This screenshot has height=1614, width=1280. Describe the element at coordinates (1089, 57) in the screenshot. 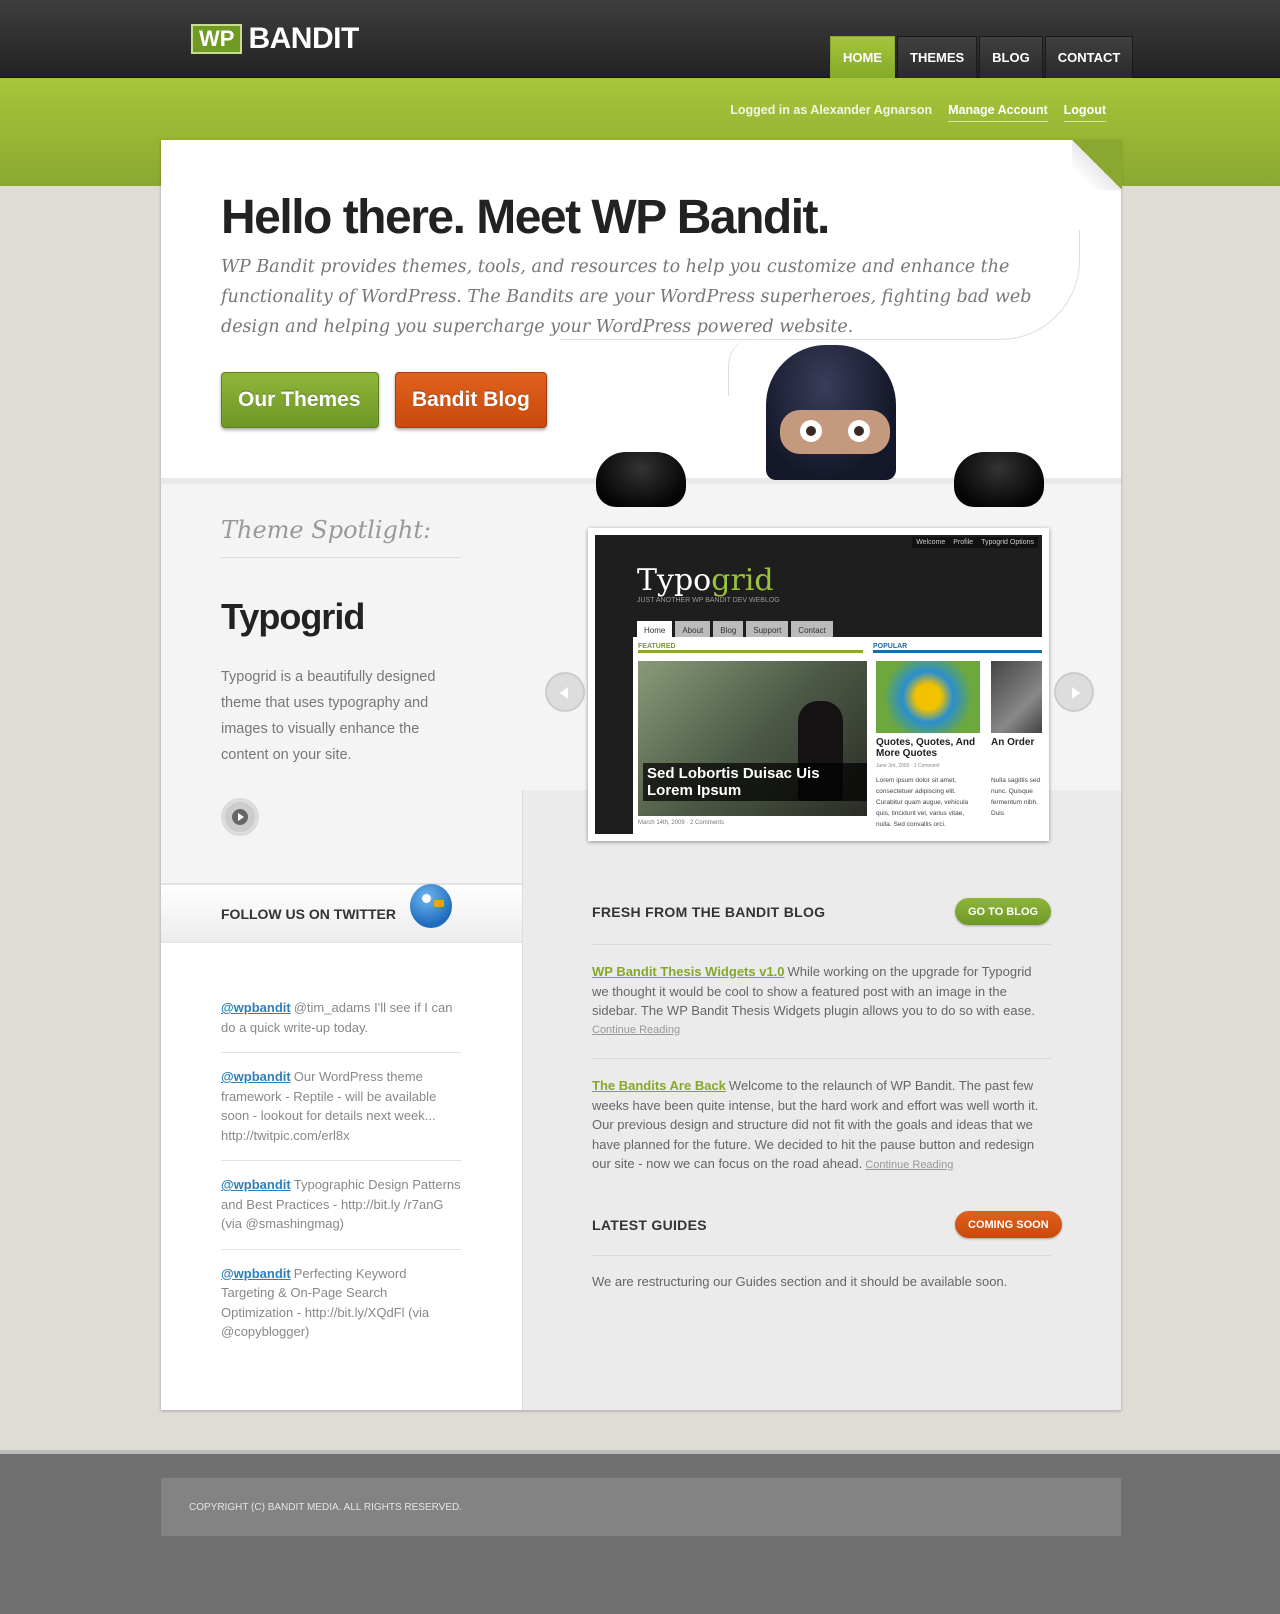

I see `nav-item-contact: CONTACT` at that location.